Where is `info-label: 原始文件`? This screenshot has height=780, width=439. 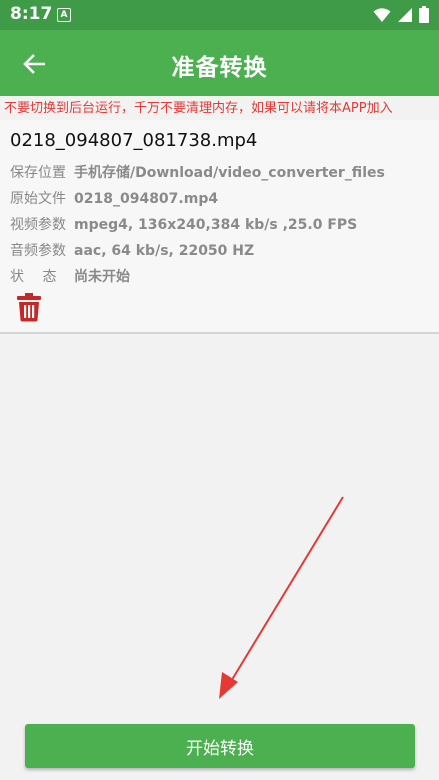 info-label: 原始文件 is located at coordinates (38, 199).